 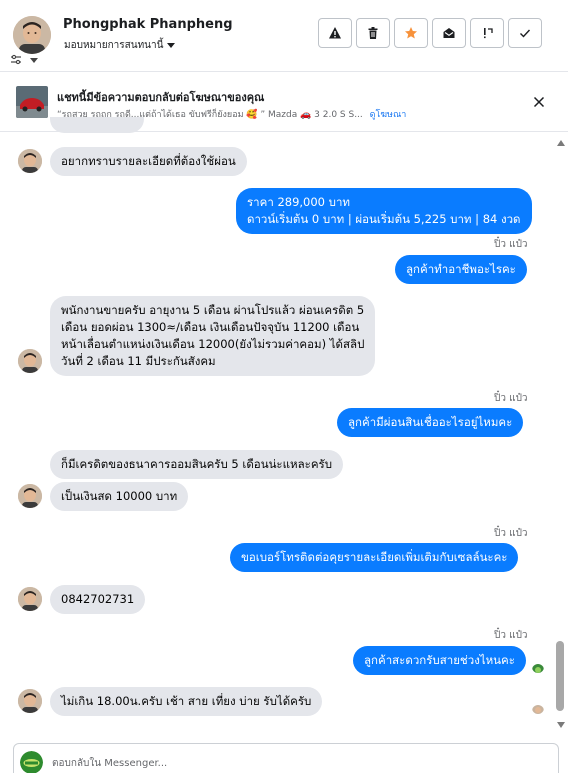 I want to click on scroll-down-arrow-icon, so click(x=561, y=725).